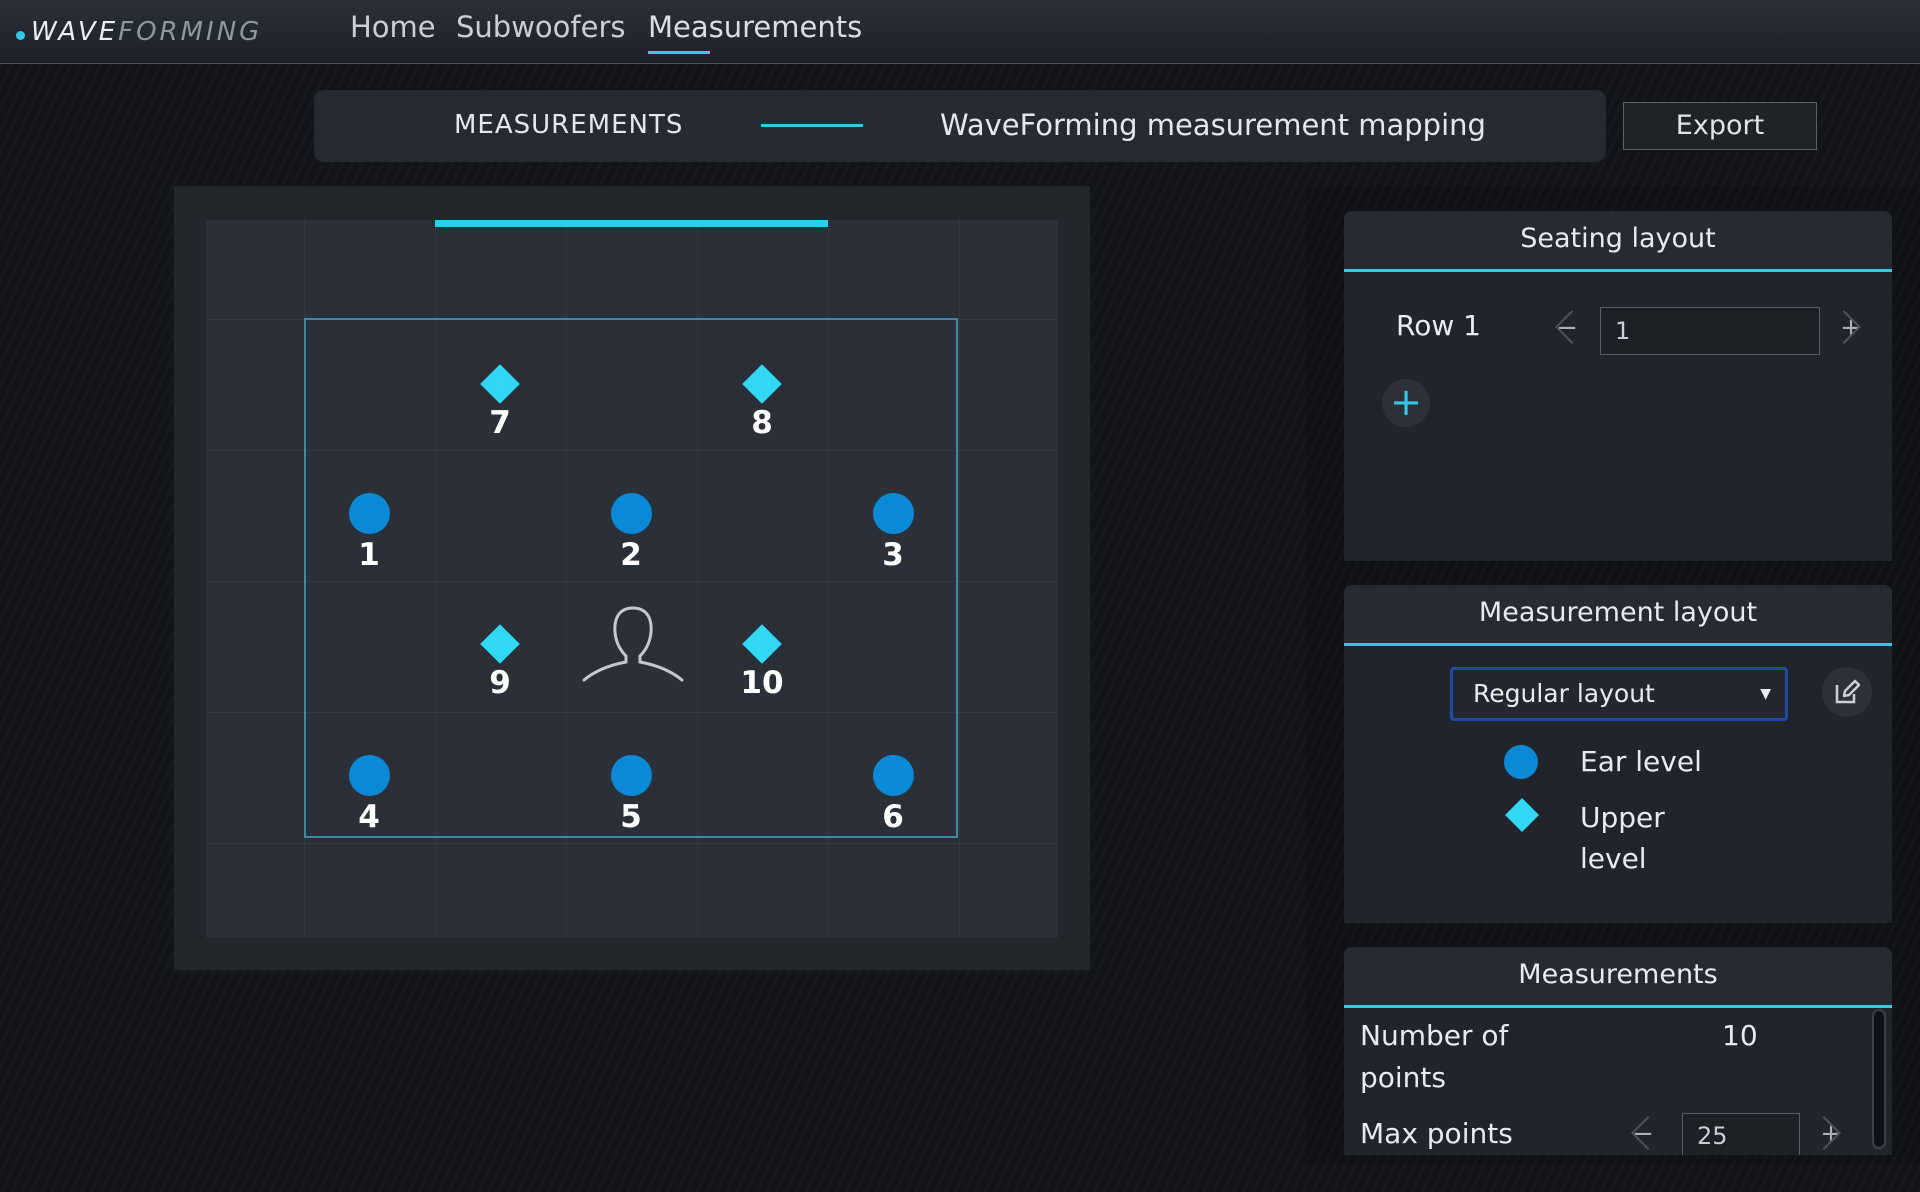  I want to click on point-number: 2, so click(631, 555).